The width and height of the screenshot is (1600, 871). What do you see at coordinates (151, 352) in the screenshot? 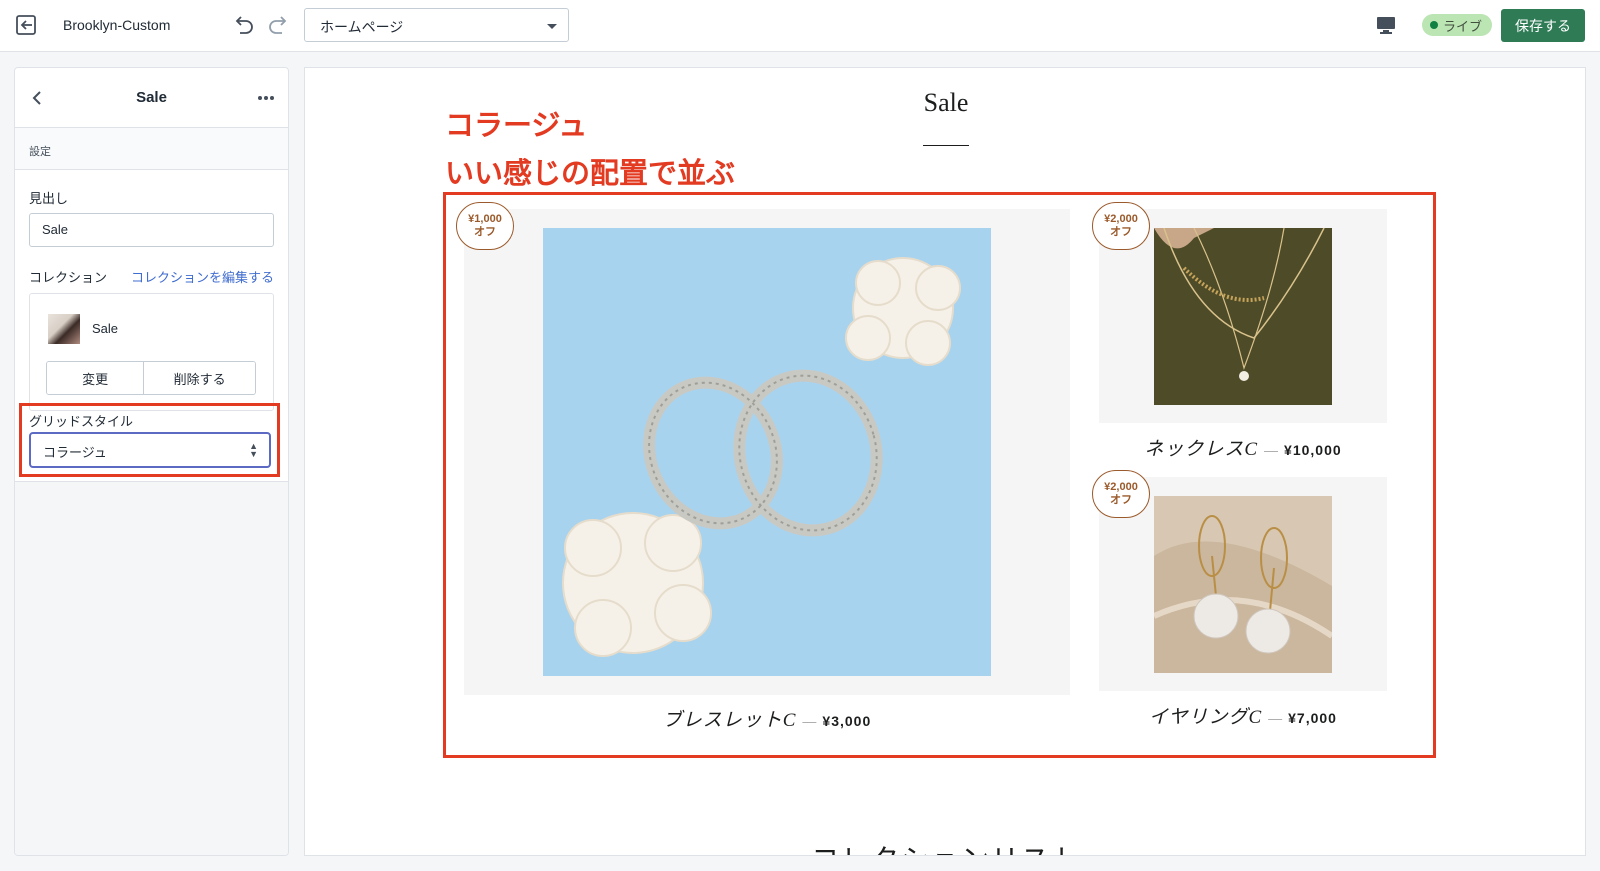
I see `collection-card: Sale 変更 削除する` at bounding box center [151, 352].